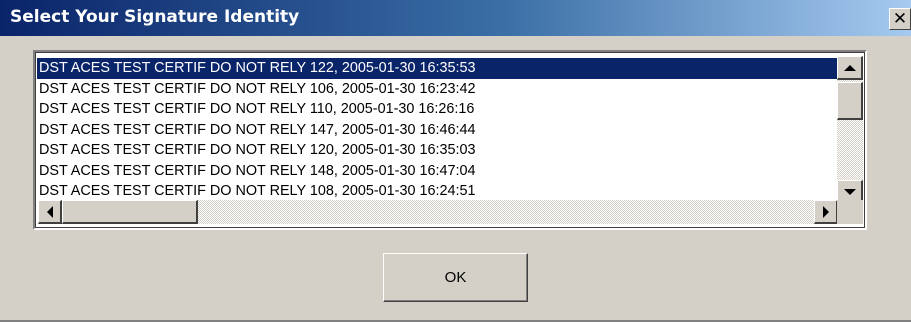 This screenshot has height=322, width=911. I want to click on close-button: ✕, so click(900, 19).